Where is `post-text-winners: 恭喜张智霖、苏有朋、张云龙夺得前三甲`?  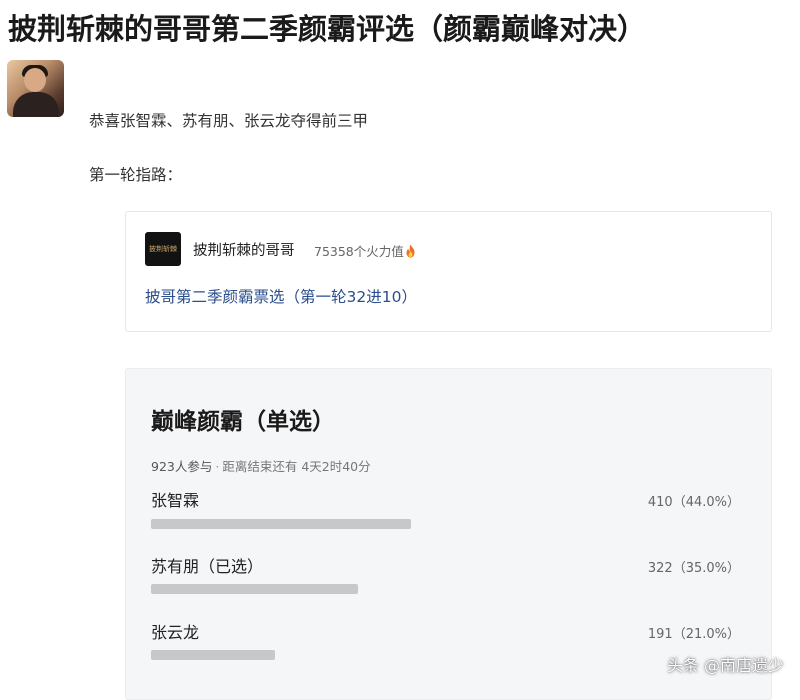
post-text-winners: 恭喜张智霖、苏有朋、张云龙夺得前三甲 is located at coordinates (229, 121).